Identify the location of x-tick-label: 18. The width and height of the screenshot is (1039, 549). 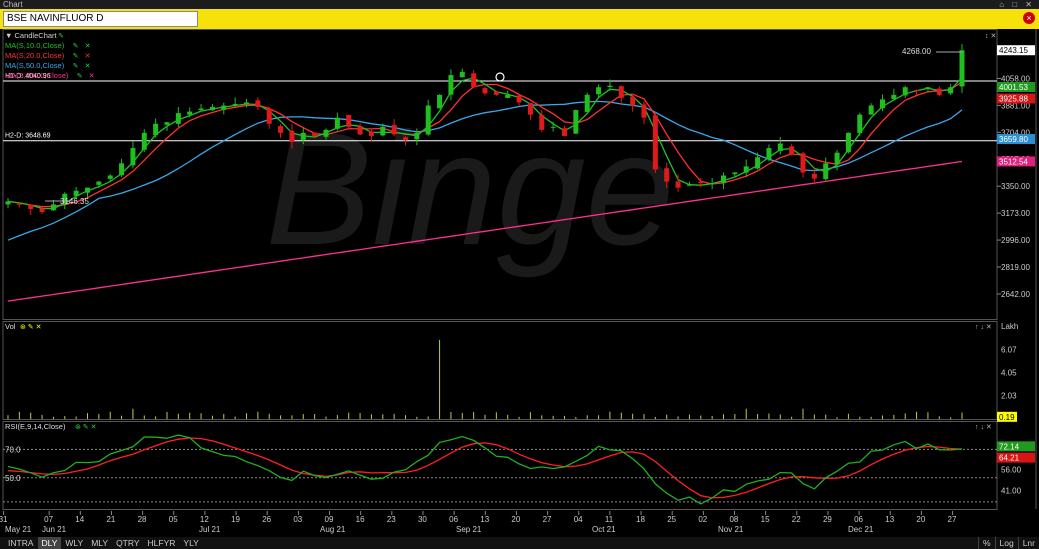
(640, 519).